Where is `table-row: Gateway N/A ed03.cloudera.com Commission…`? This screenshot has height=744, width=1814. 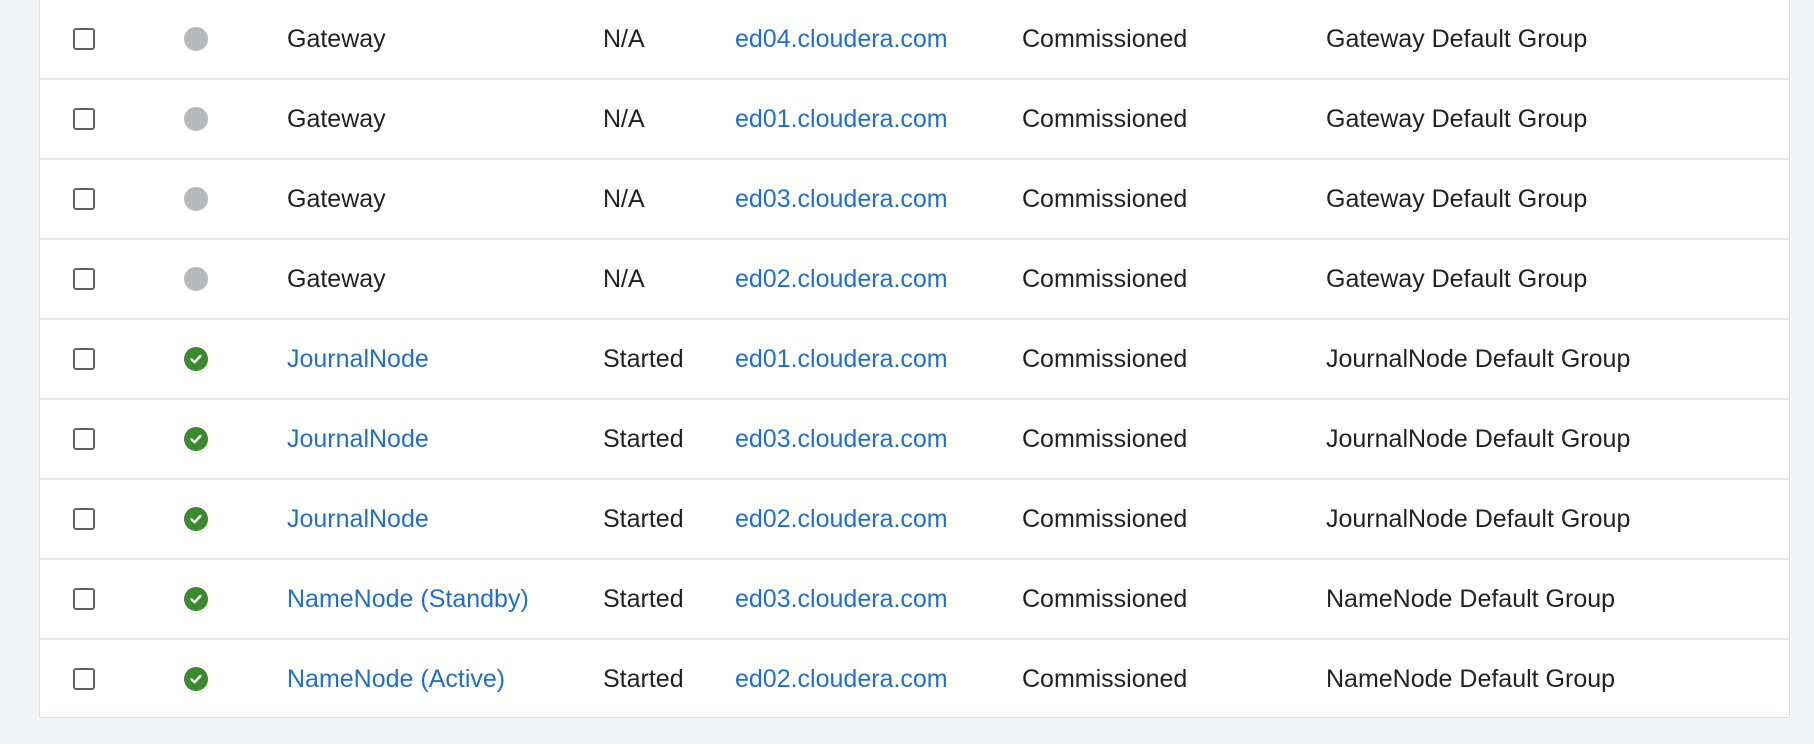
table-row: Gateway N/A ed03.cloudera.com Commission… is located at coordinates (914, 200).